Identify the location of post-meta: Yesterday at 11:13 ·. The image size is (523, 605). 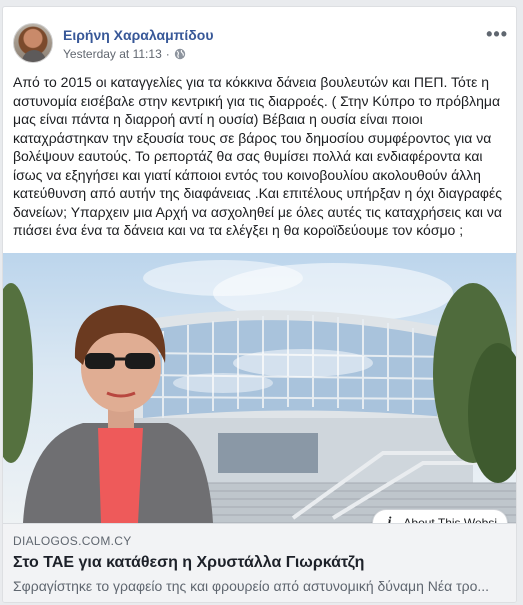
(124, 54).